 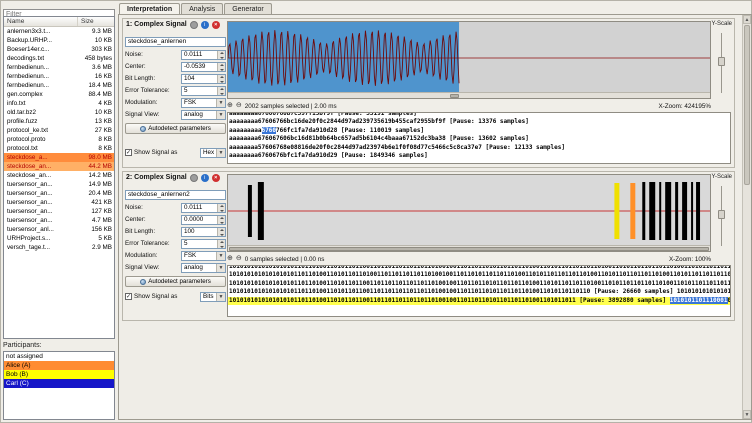 I want to click on column-header-size: Size, so click(x=96, y=21).